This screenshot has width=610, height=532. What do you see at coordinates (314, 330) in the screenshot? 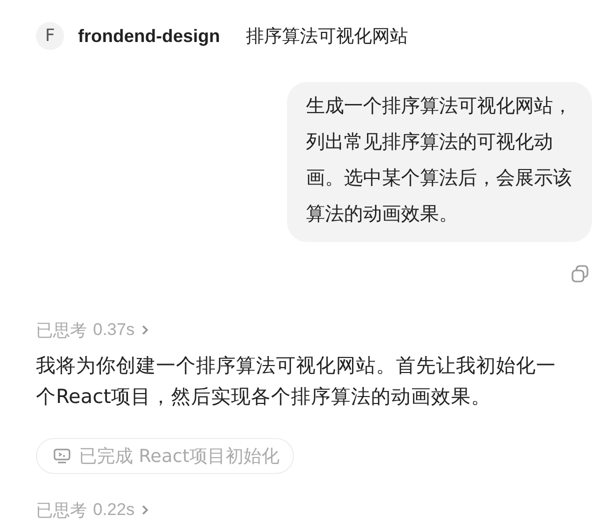
I see `thought-toggle: 已思考 0.37s` at bounding box center [314, 330].